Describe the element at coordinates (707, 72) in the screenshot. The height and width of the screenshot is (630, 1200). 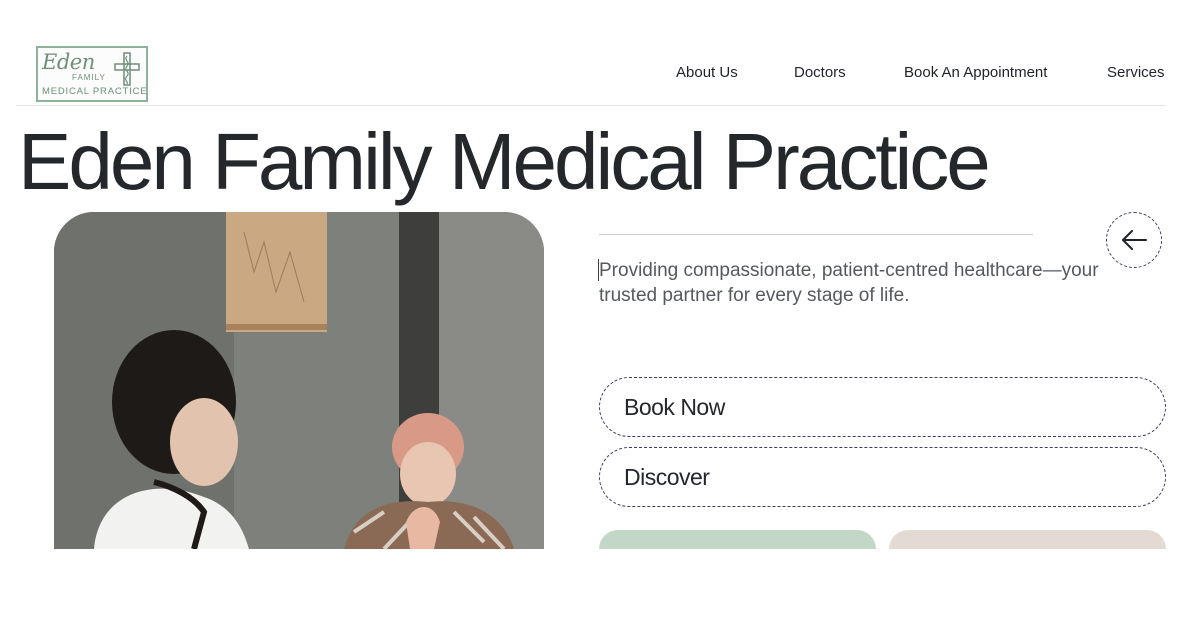
I see `nav-about-us: About Us` at that location.